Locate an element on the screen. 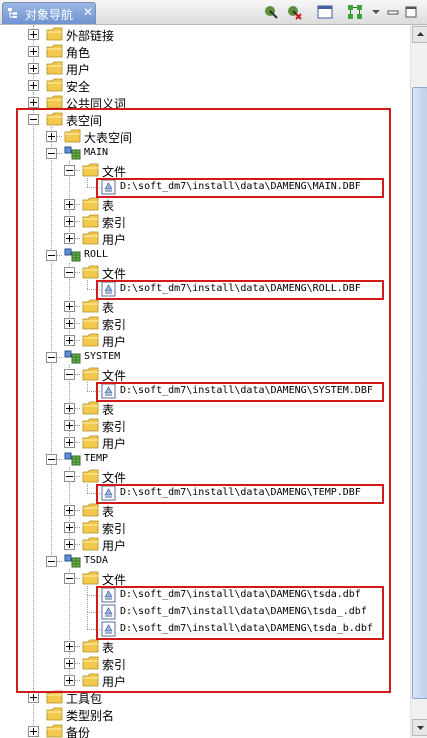 The height and width of the screenshot is (738, 427). folder-icon is located at coordinates (55, 730).